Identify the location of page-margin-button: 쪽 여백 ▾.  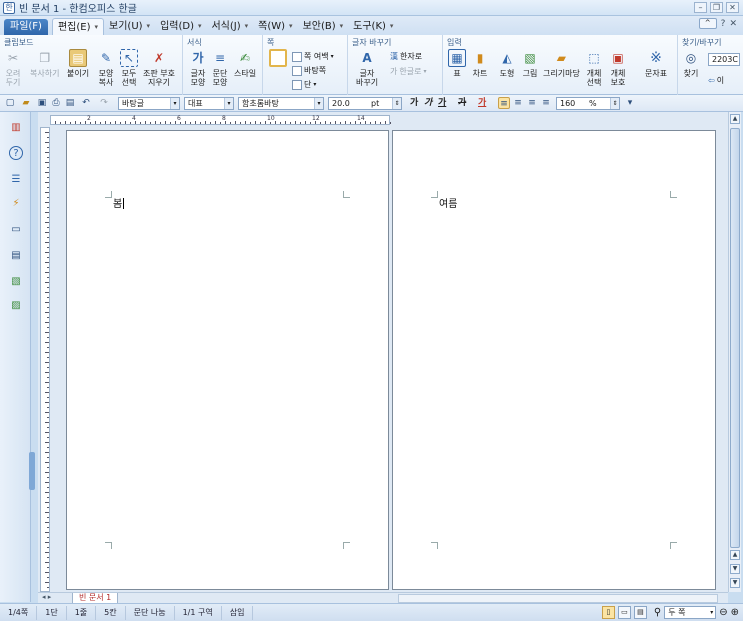
(313, 56).